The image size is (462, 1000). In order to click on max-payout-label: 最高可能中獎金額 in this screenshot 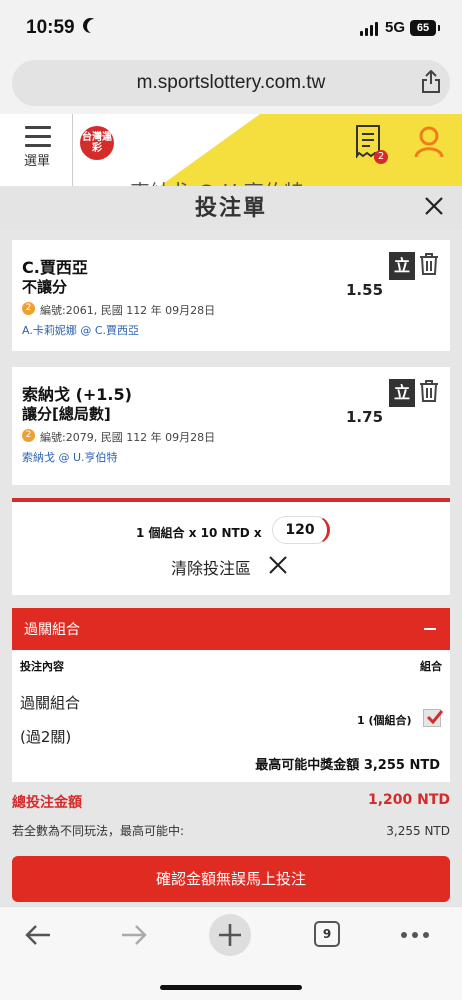, I will do `click(307, 765)`.